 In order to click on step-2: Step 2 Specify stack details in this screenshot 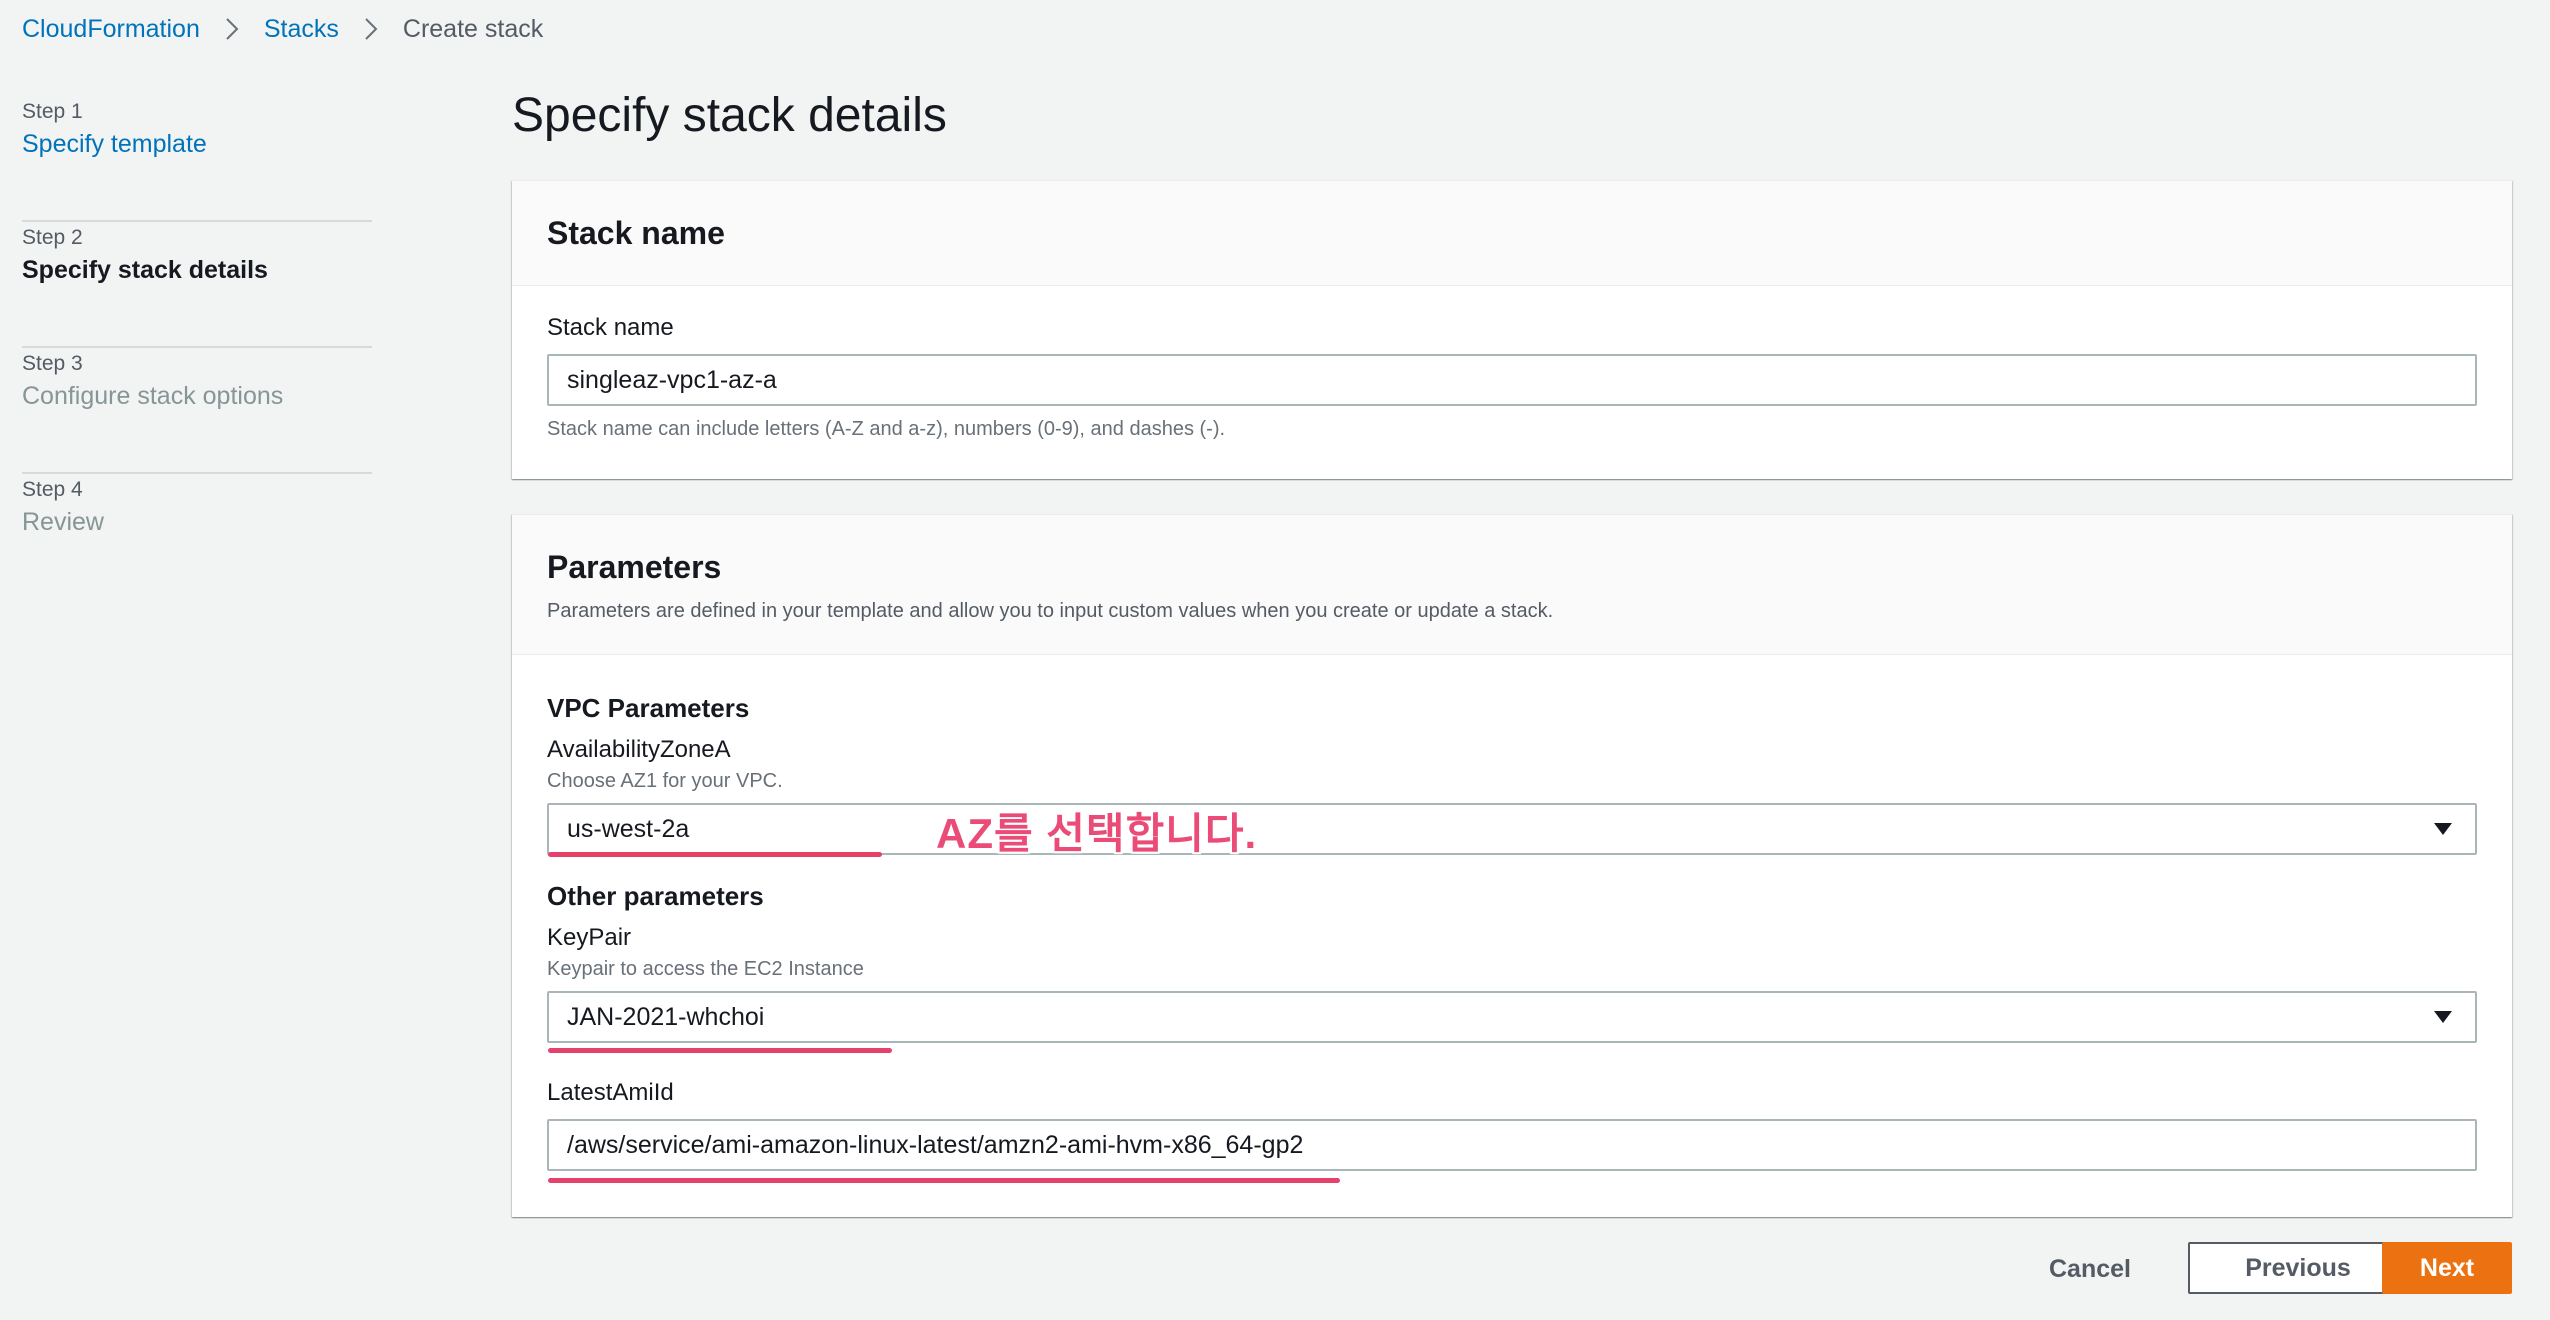, I will do `click(197, 285)`.